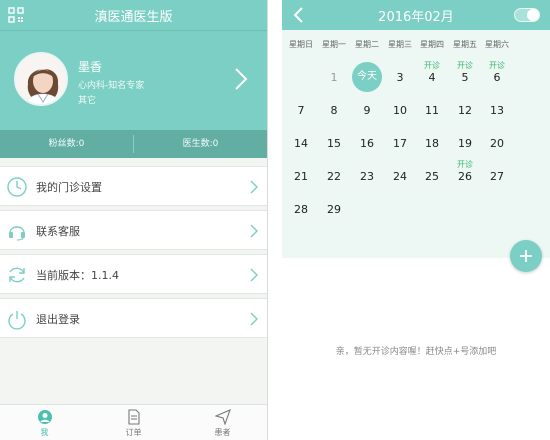 This screenshot has height=440, width=550. What do you see at coordinates (301, 110) in the screenshot?
I see `calendar-day: 7` at bounding box center [301, 110].